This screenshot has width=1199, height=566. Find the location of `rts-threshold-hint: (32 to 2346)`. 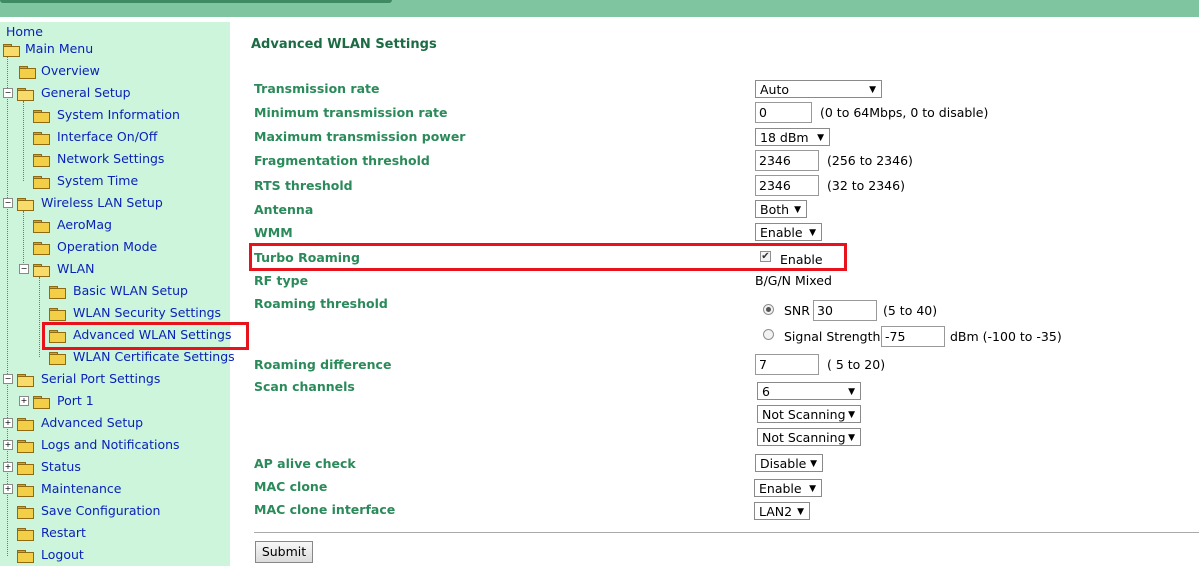

rts-threshold-hint: (32 to 2346) is located at coordinates (866, 185).